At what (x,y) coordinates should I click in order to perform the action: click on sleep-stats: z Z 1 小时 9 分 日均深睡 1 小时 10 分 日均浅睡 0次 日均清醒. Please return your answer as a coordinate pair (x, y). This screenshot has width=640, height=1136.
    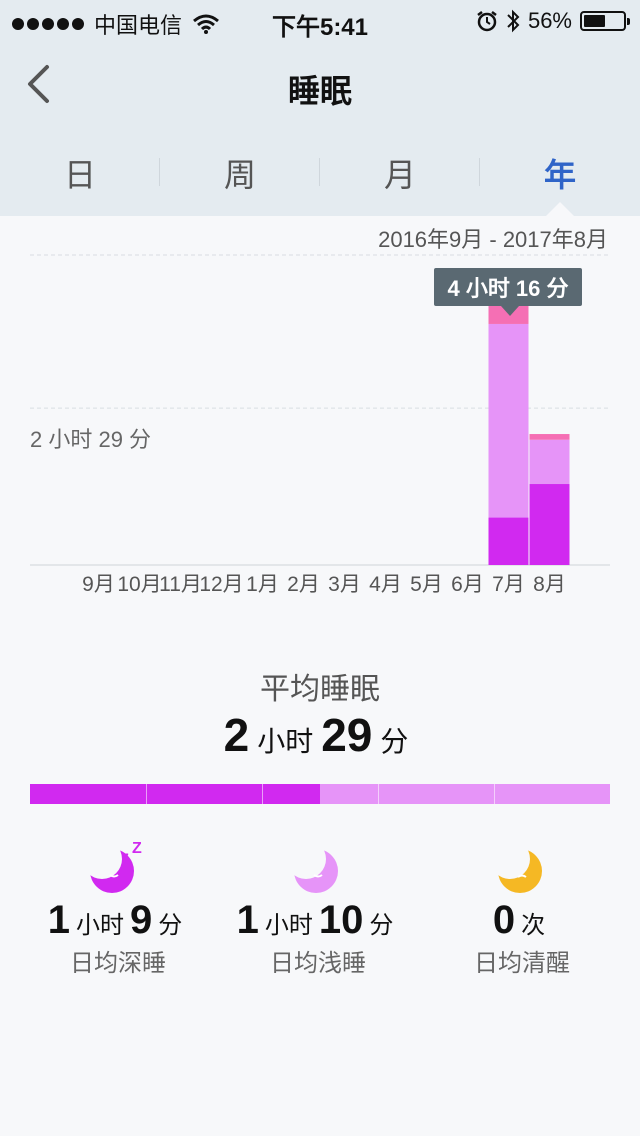
    Looking at the image, I should click on (320, 916).